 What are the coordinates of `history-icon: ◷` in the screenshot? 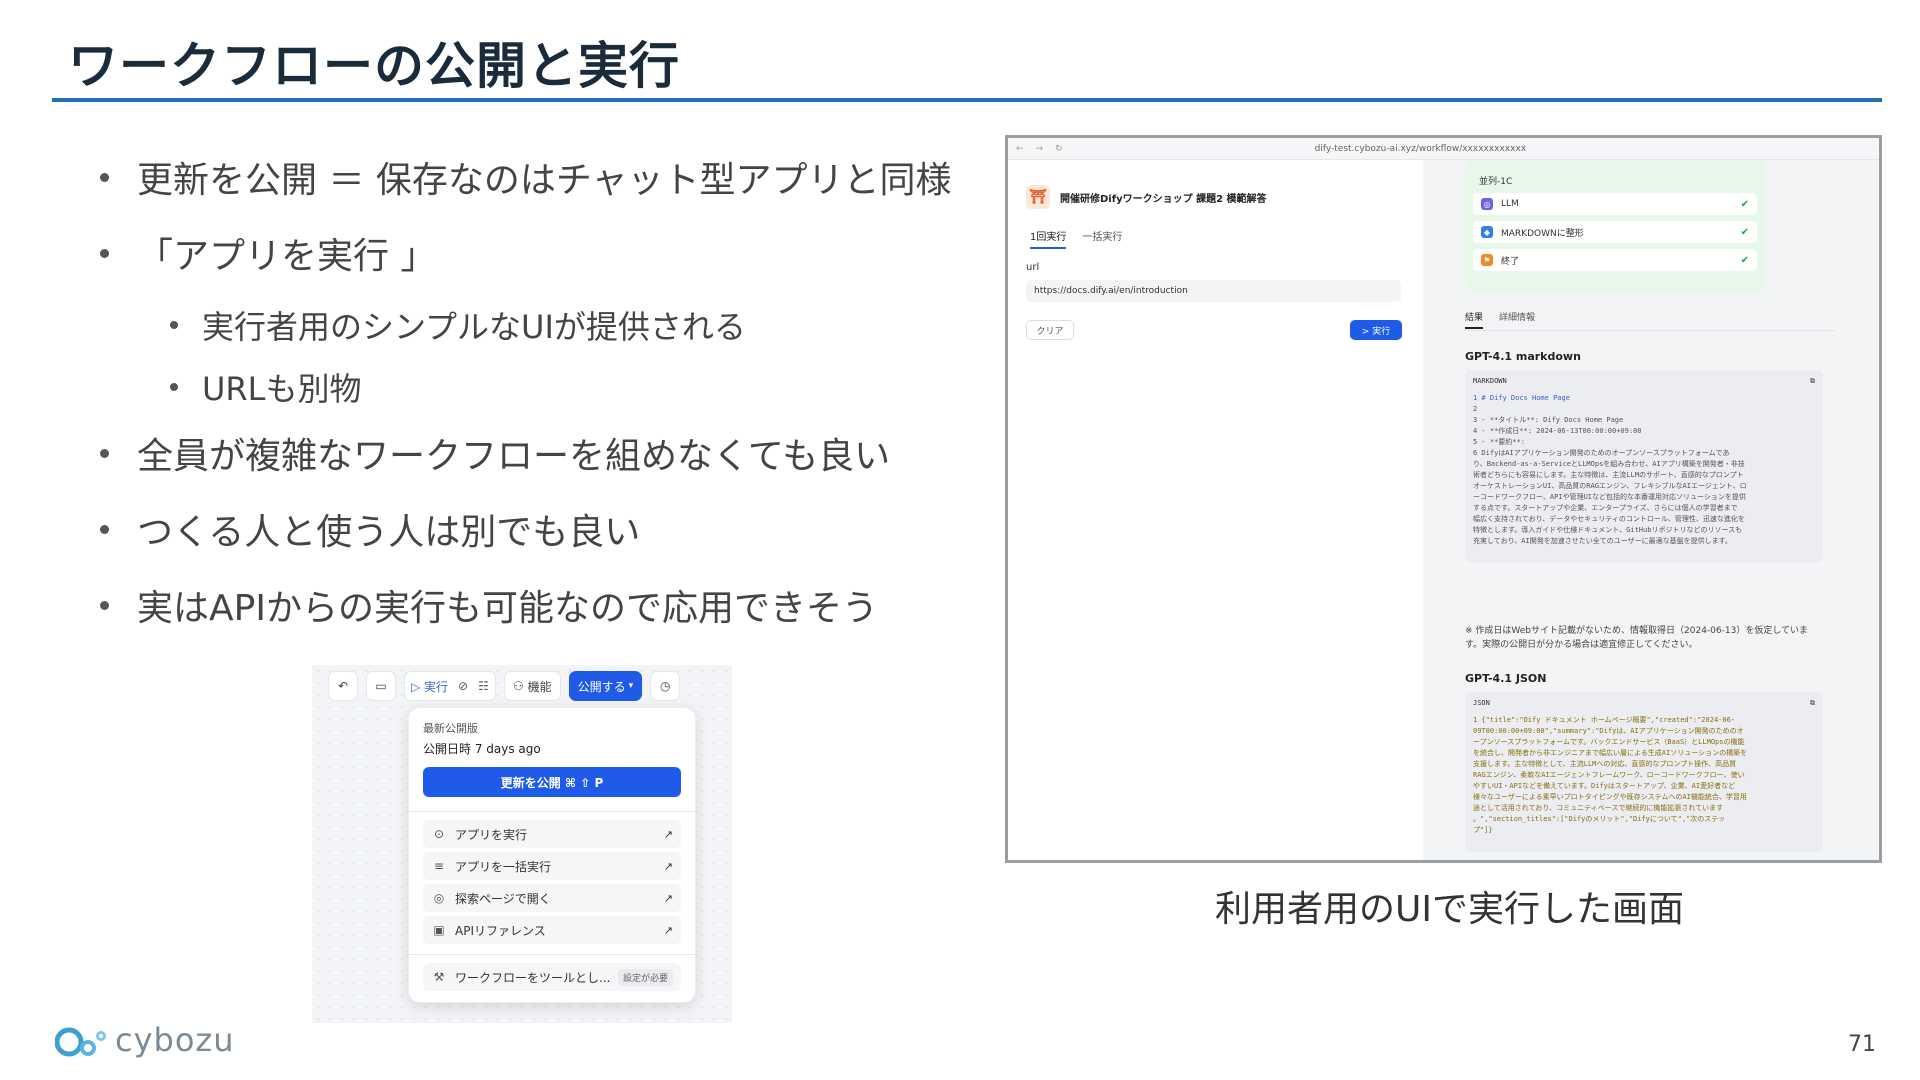 It's located at (665, 686).